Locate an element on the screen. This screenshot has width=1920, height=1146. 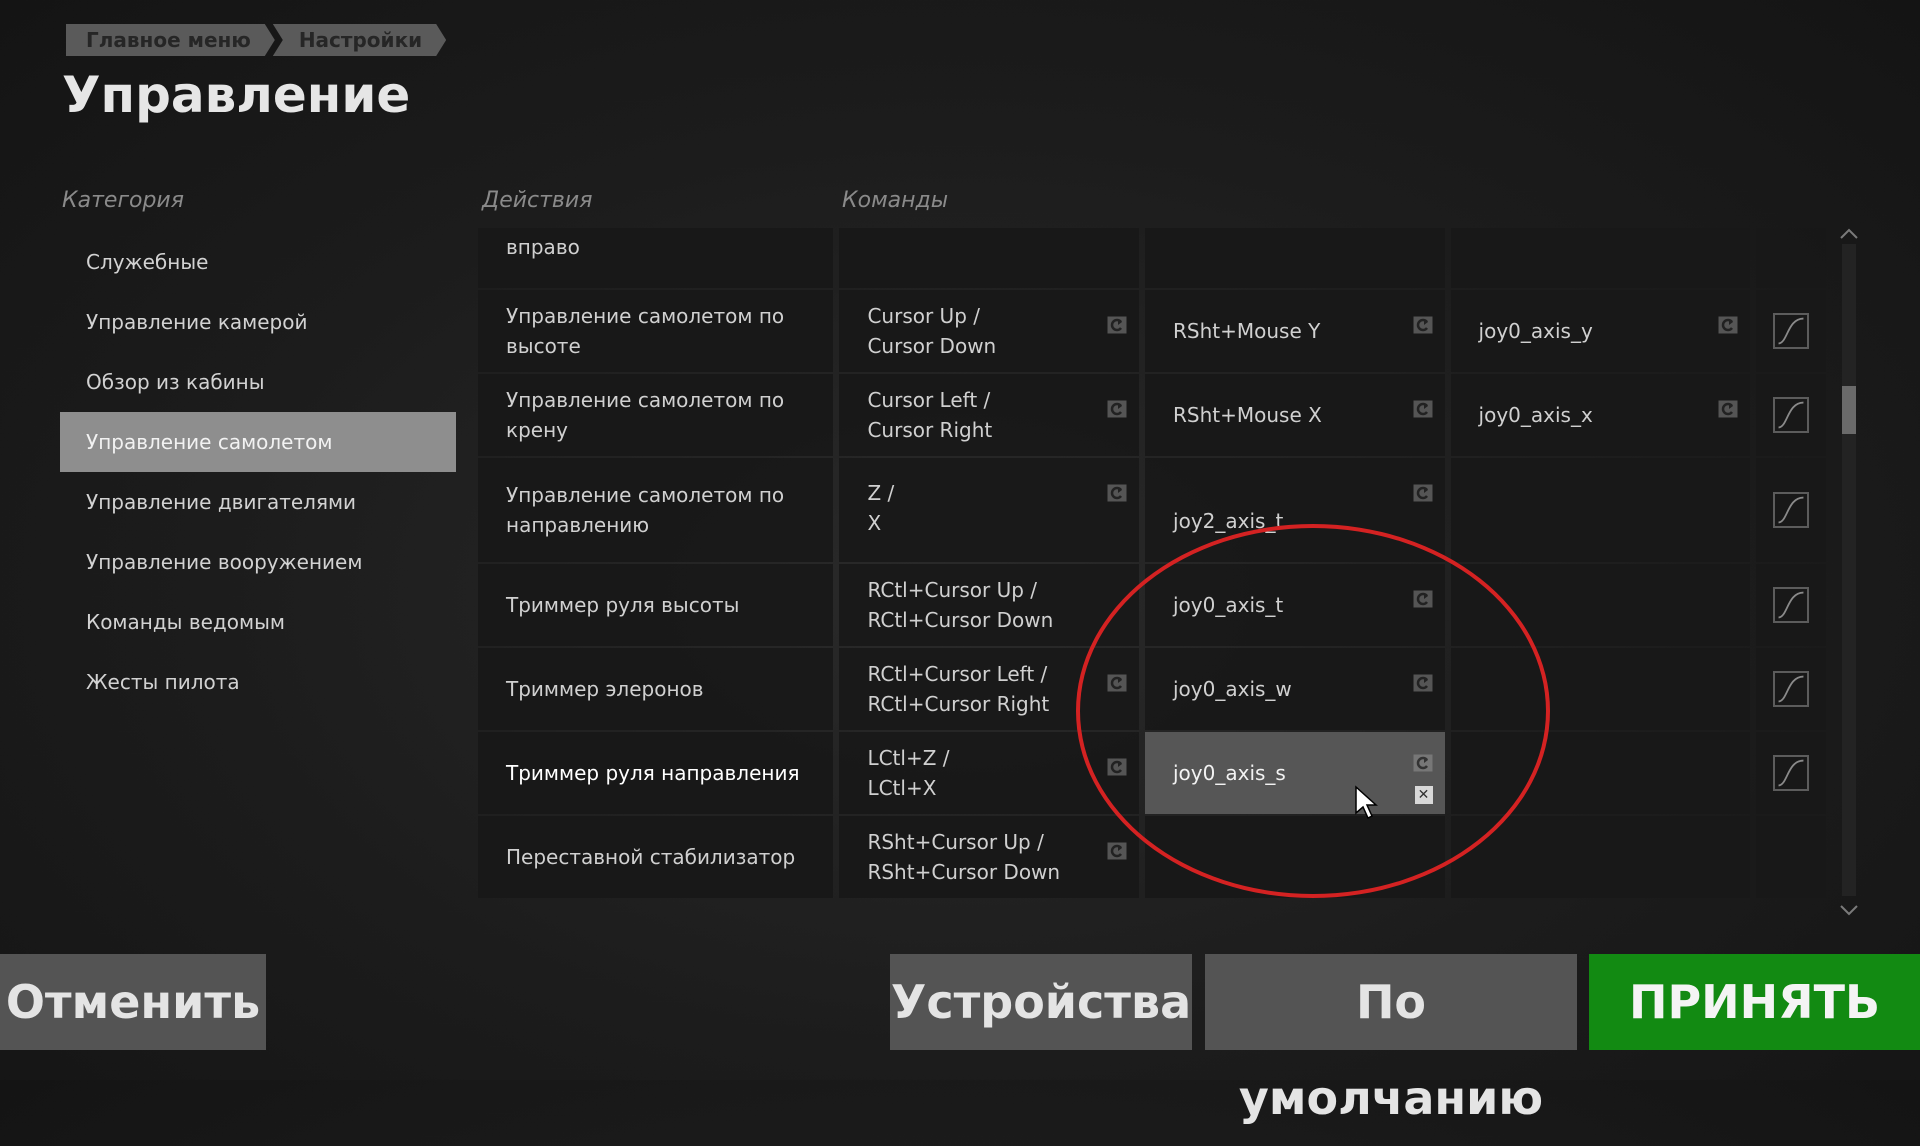
clear-icon: ✕ is located at coordinates (1423, 795).